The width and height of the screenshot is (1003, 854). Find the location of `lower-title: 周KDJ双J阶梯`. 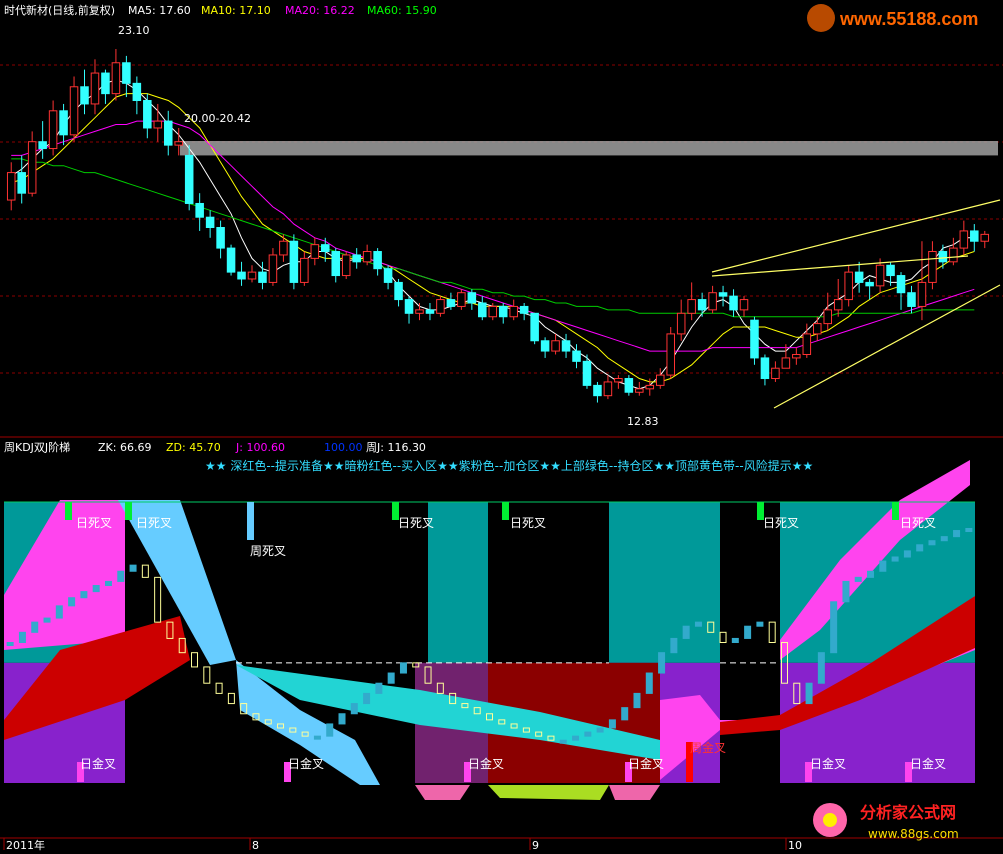

lower-title: 周KDJ双J阶梯 is located at coordinates (37, 447).